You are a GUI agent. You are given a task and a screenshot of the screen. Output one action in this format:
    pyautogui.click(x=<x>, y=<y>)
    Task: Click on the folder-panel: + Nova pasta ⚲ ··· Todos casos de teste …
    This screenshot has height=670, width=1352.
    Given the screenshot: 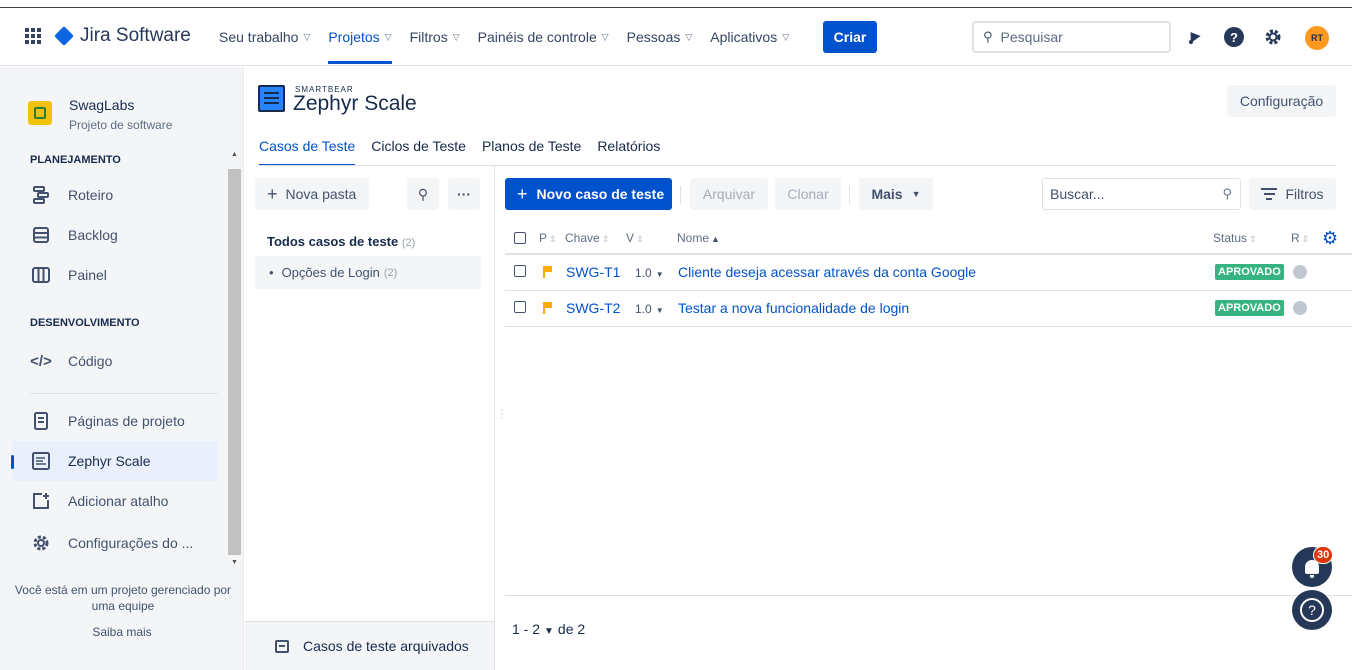 What is the action you would take?
    pyautogui.click(x=370, y=418)
    